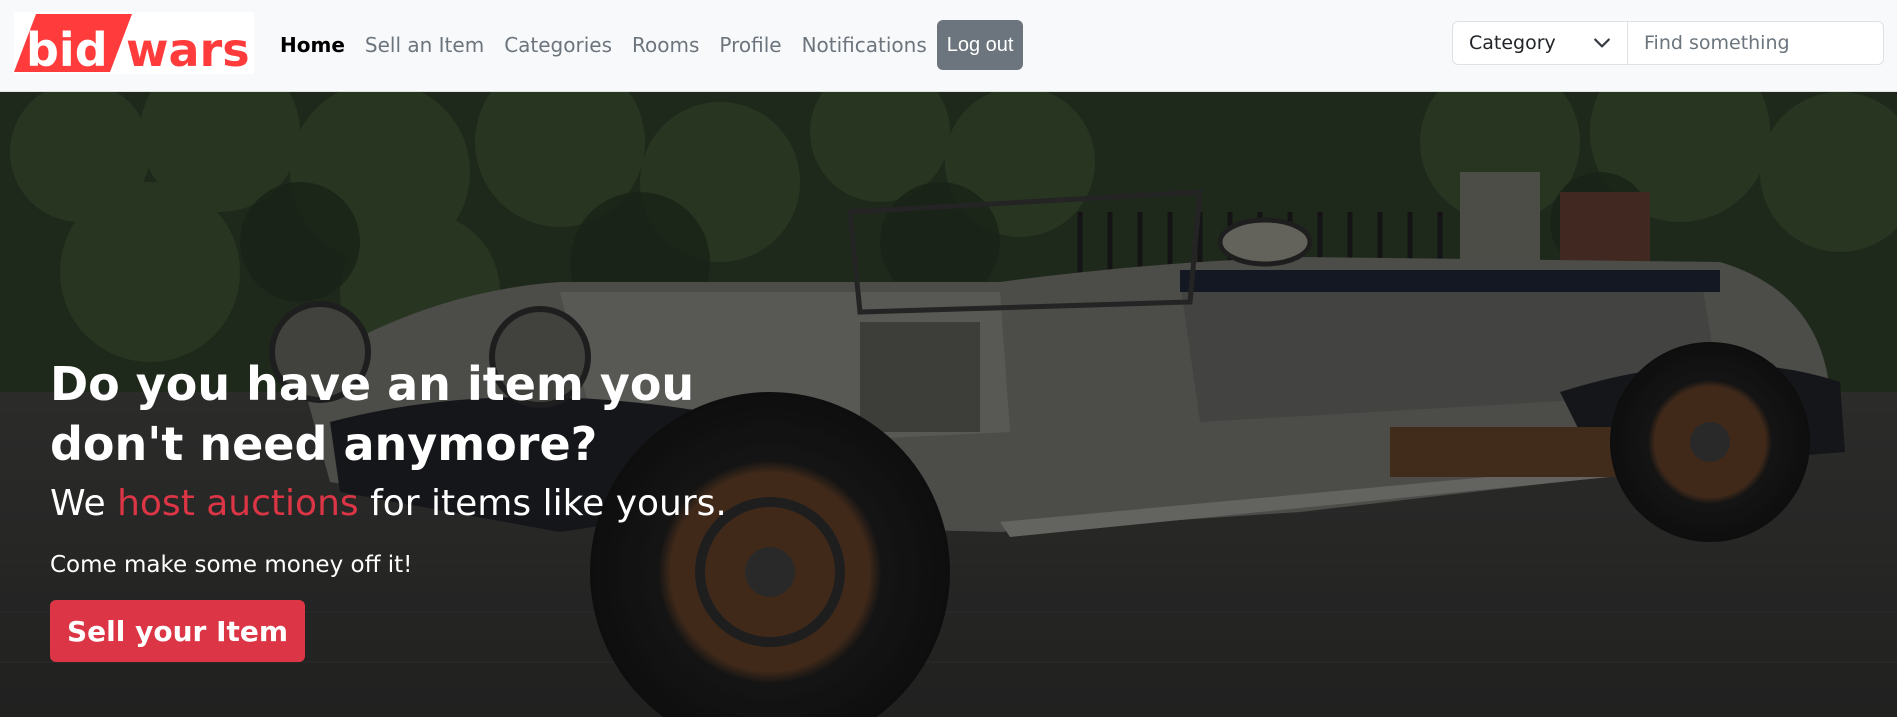 The width and height of the screenshot is (1897, 717). Describe the element at coordinates (231, 565) in the screenshot. I see `hero-tagline: Come make some money off it!` at that location.